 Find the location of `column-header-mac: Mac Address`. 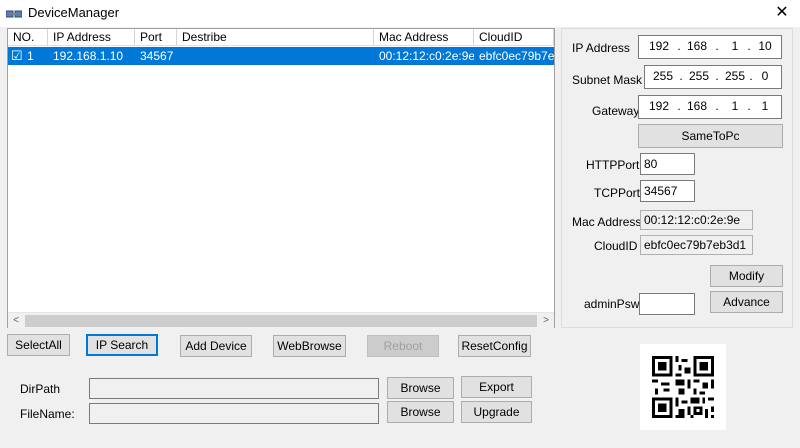

column-header-mac: Mac Address is located at coordinates (424, 37).